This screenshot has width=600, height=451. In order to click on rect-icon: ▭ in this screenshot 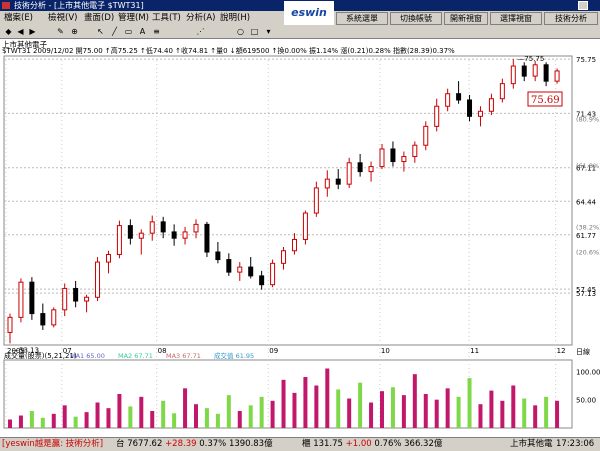, I will do `click(128, 31)`.